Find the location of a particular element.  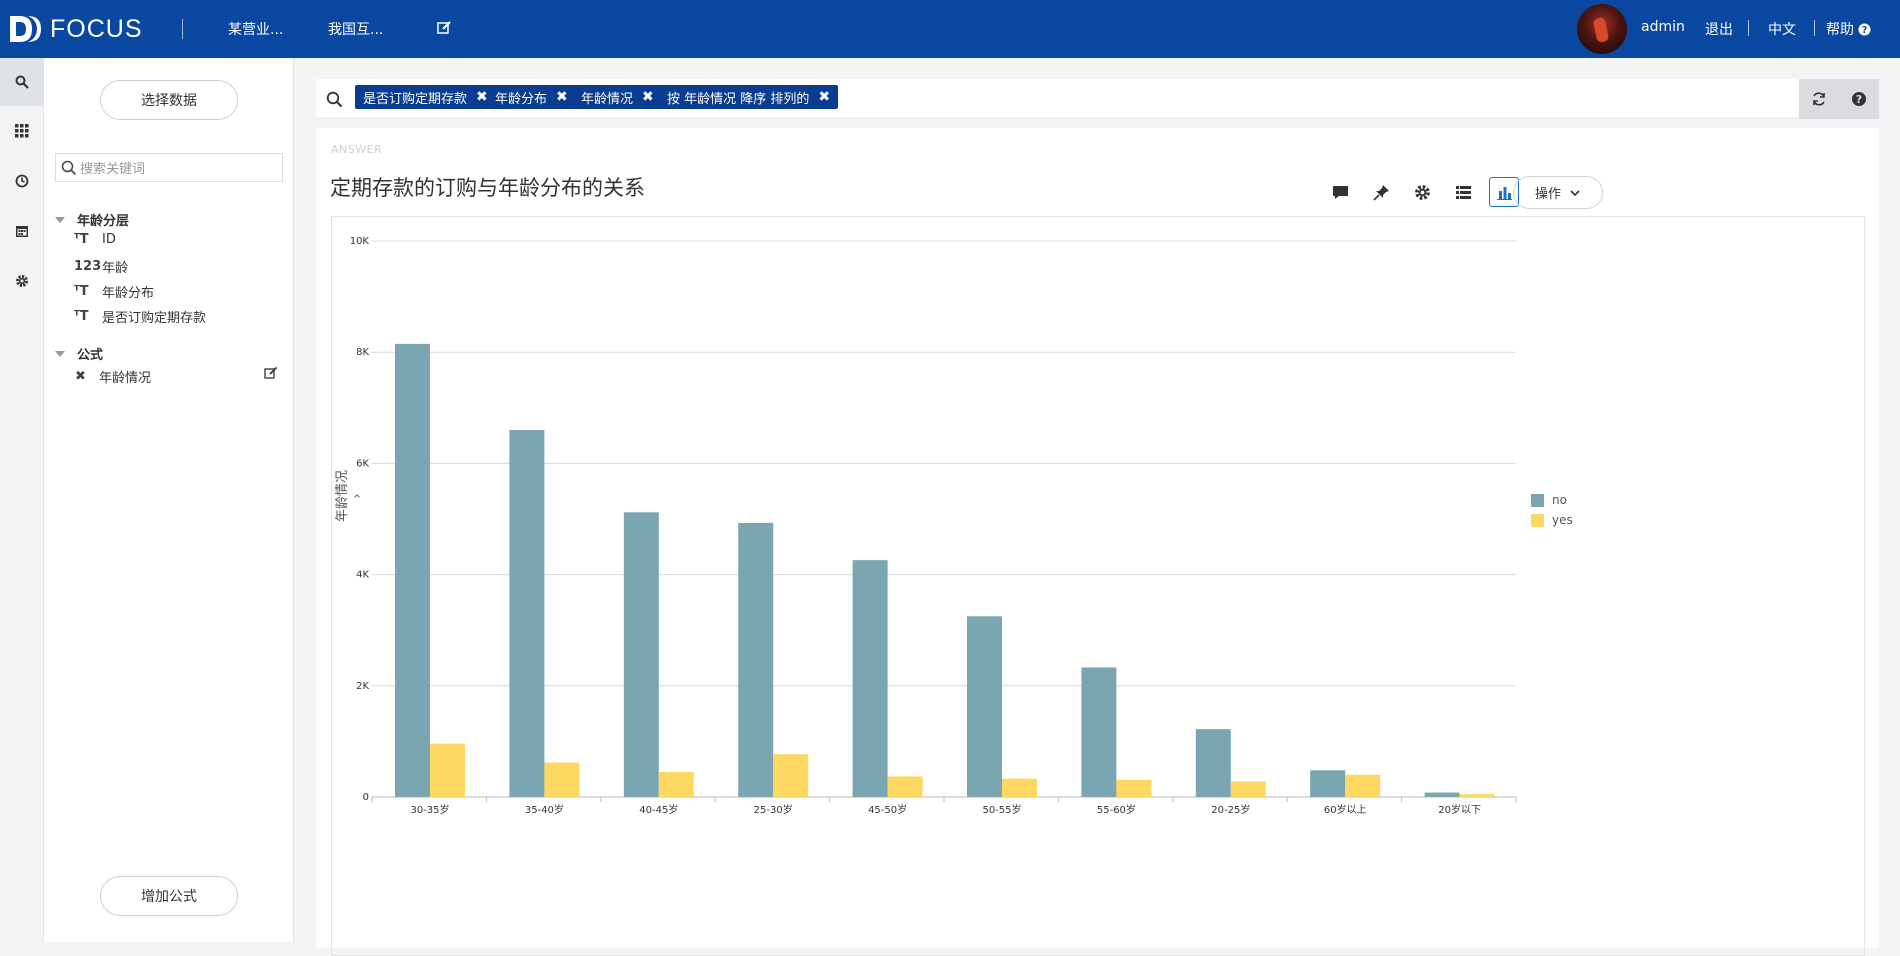

clock-icon is located at coordinates (22, 181).